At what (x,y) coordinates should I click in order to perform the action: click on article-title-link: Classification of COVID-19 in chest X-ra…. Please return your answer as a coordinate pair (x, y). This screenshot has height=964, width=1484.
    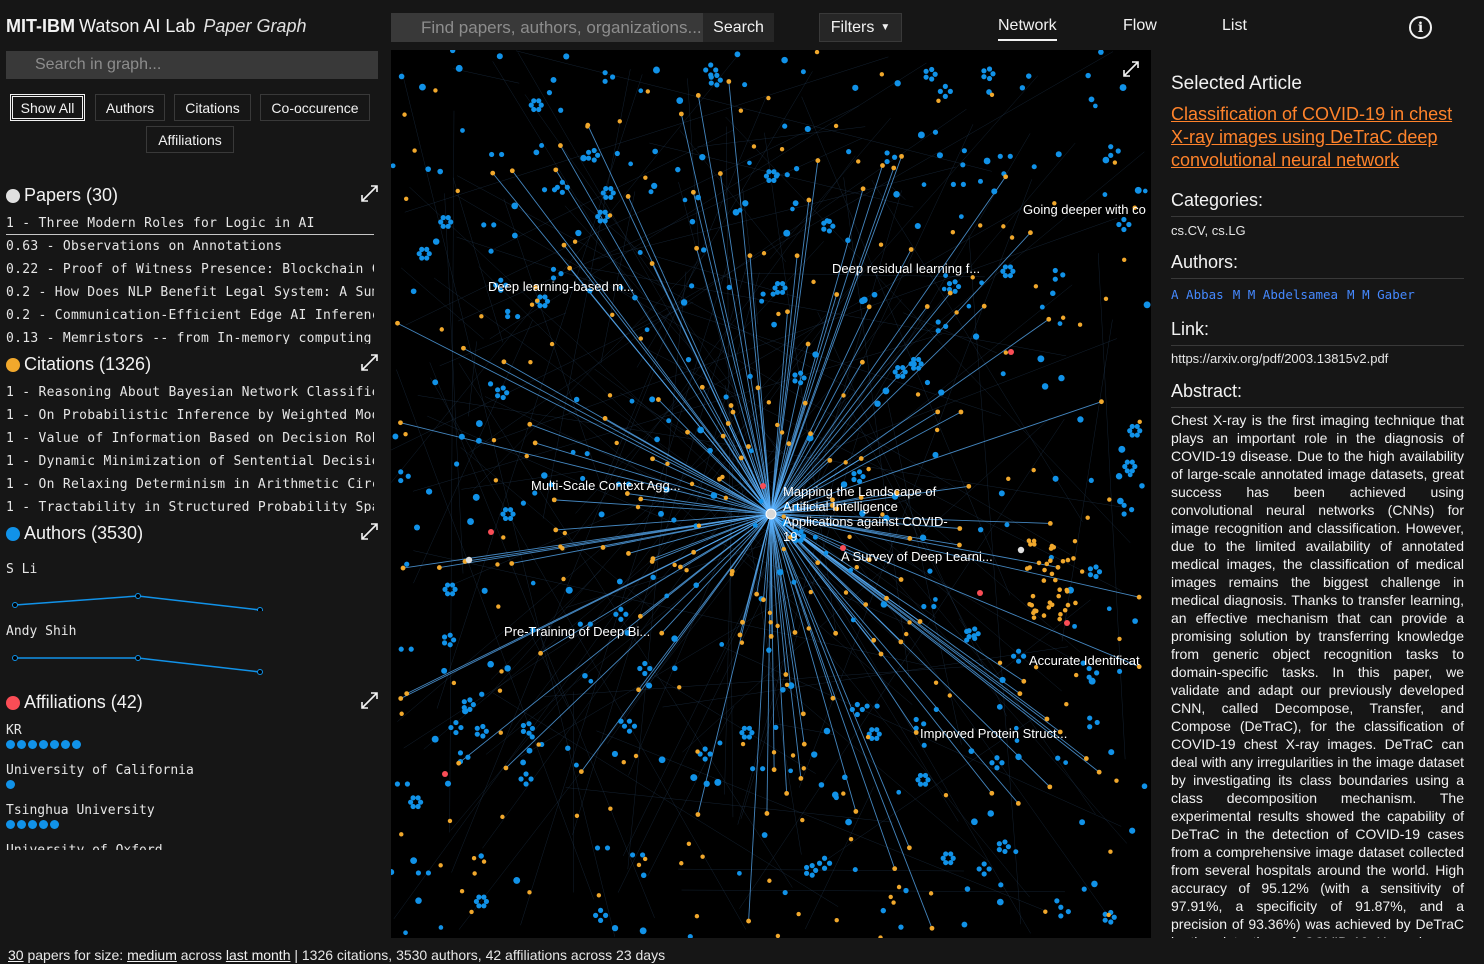
    Looking at the image, I should click on (1321, 137).